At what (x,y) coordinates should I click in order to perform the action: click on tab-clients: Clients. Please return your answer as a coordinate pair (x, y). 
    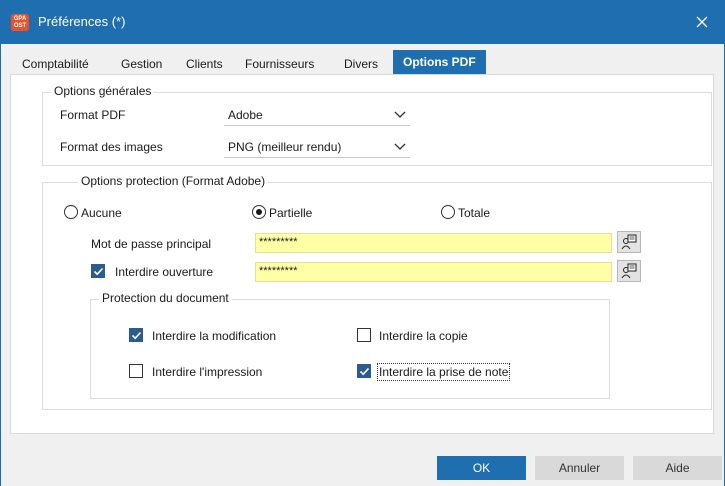
    Looking at the image, I should click on (204, 66).